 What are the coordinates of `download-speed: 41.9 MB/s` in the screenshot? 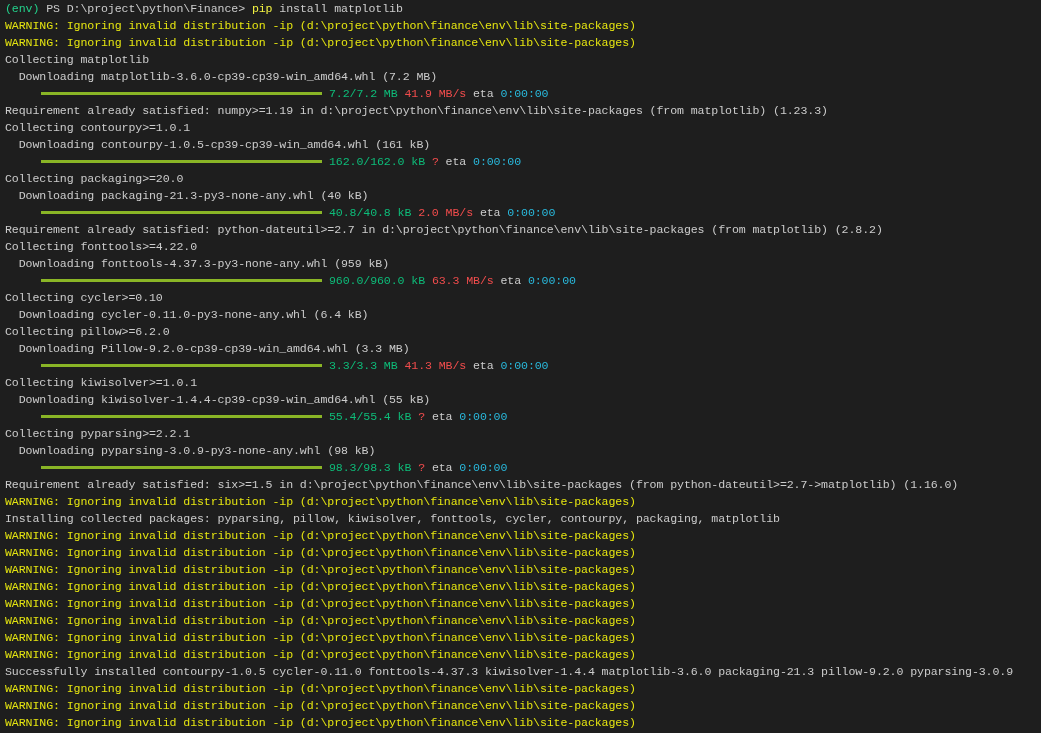 It's located at (435, 94).